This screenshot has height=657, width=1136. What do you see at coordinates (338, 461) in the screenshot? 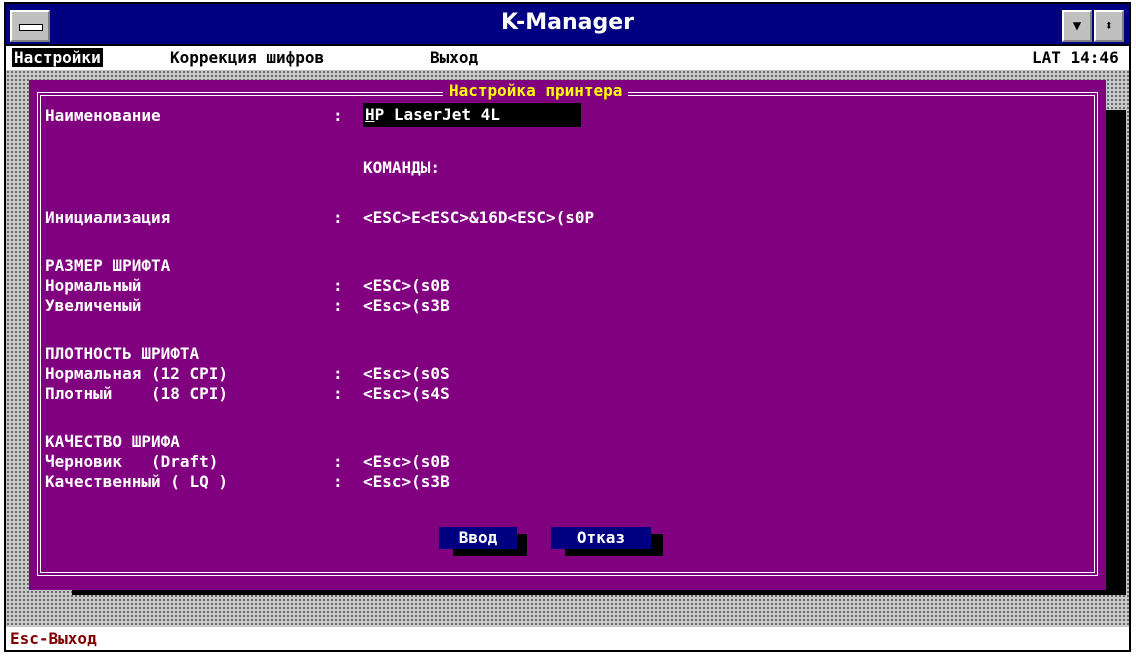
I see `font-quality-draft-sep: :` at bounding box center [338, 461].